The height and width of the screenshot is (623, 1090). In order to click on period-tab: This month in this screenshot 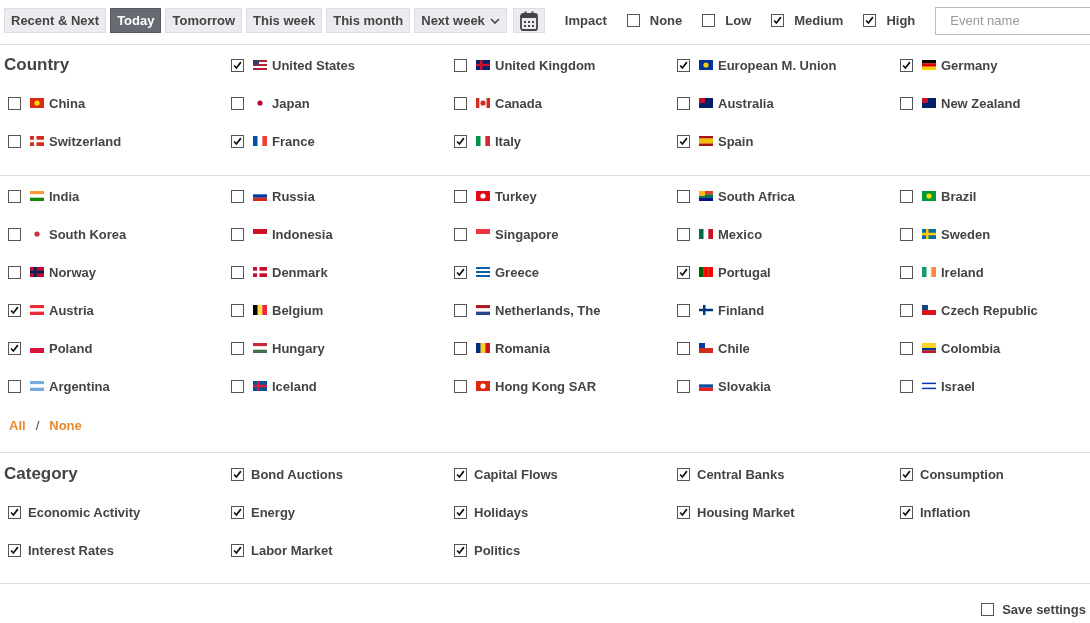, I will do `click(368, 20)`.